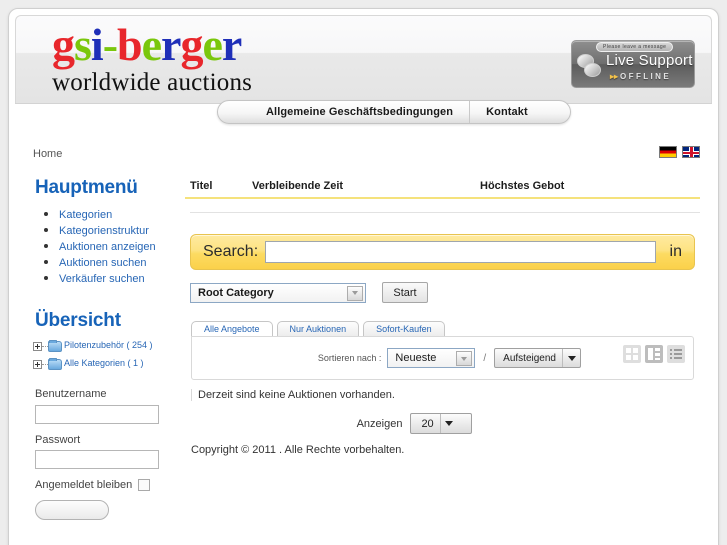 This screenshot has width=727, height=545. I want to click on sidebar-item-kategorienstruktur: Kategorienstruktur, so click(104, 231).